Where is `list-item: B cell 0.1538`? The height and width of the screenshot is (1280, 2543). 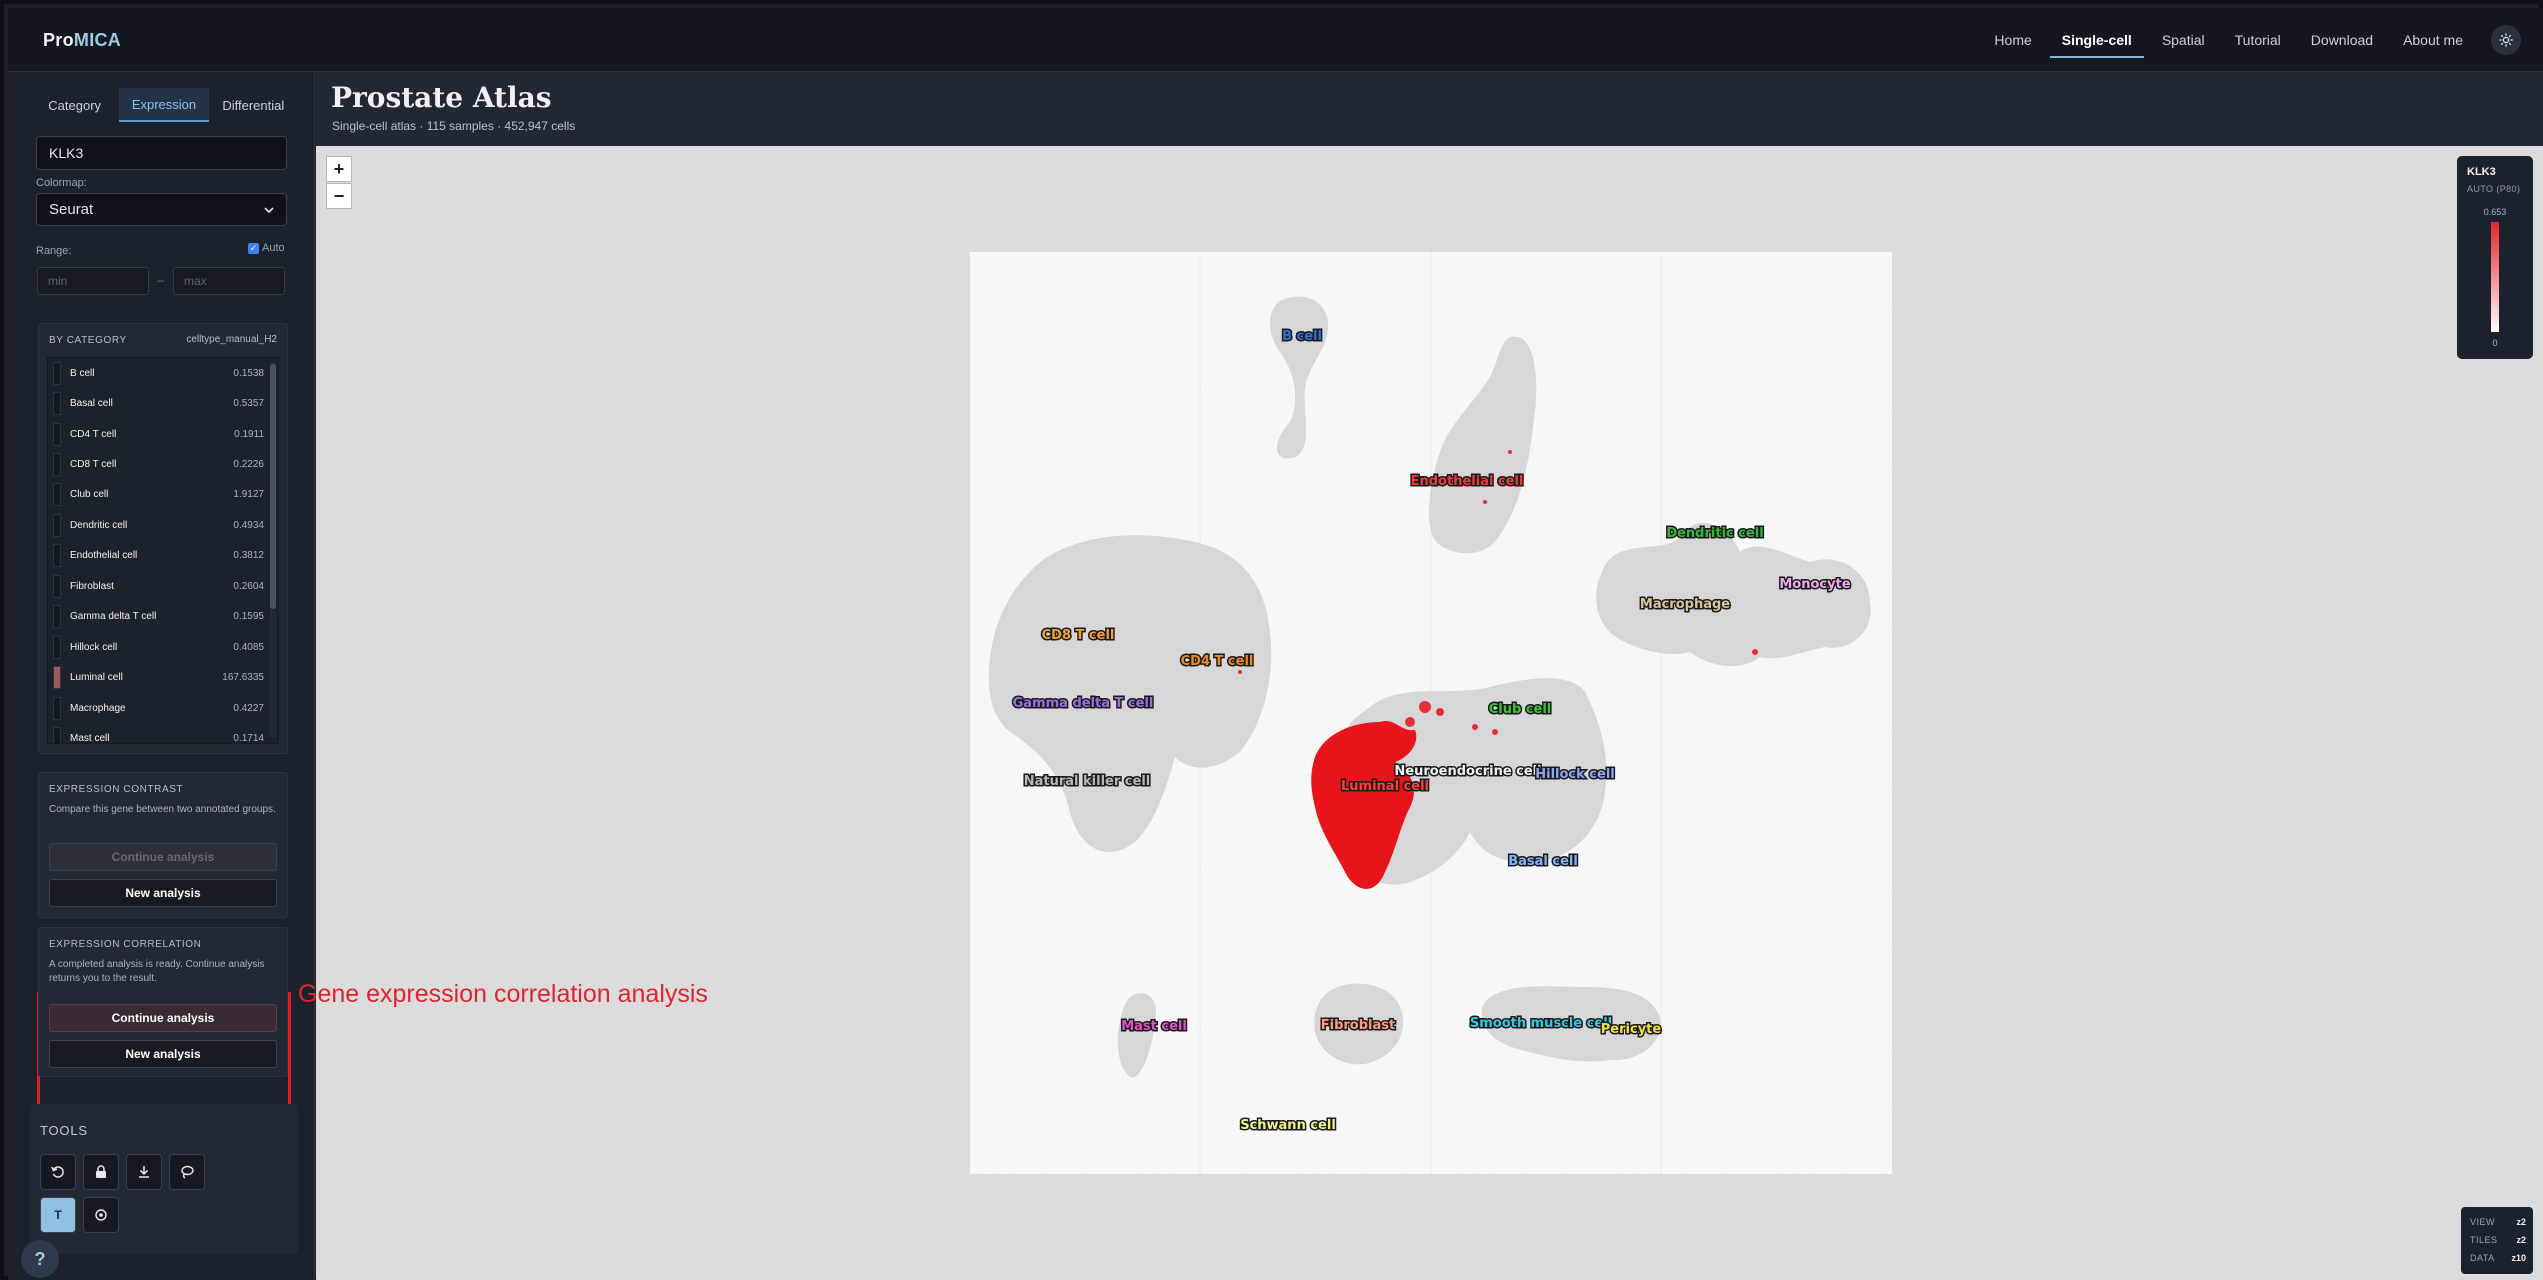
list-item: B cell 0.1538 is located at coordinates (159, 373).